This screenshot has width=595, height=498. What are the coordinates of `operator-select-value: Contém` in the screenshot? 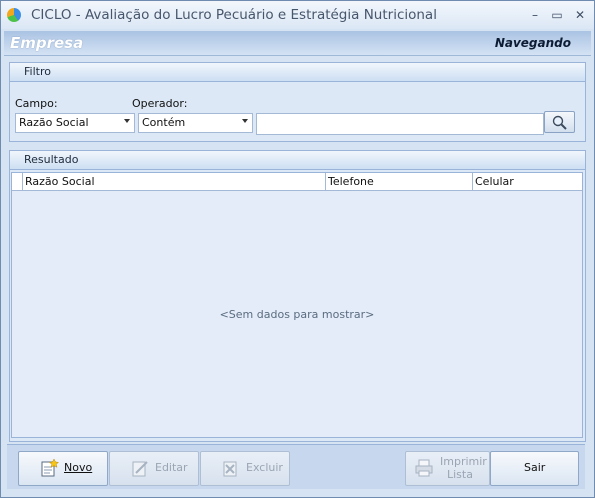 It's located at (164, 122).